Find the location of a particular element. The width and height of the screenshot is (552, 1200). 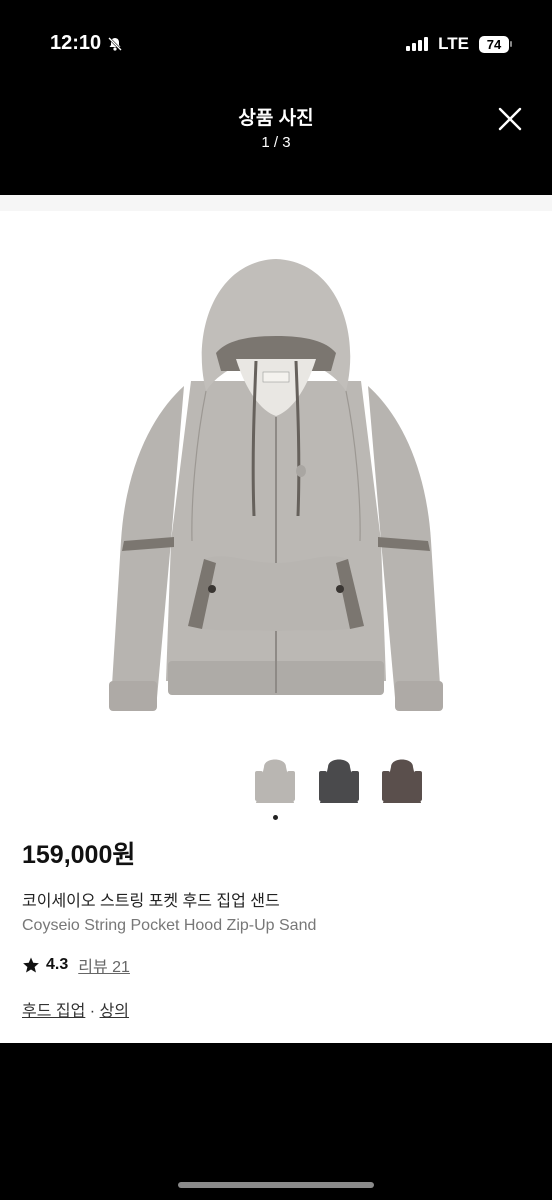

product-name-english: Coyseio String Pocket Hood Zip-Up Sand is located at coordinates (169, 925).